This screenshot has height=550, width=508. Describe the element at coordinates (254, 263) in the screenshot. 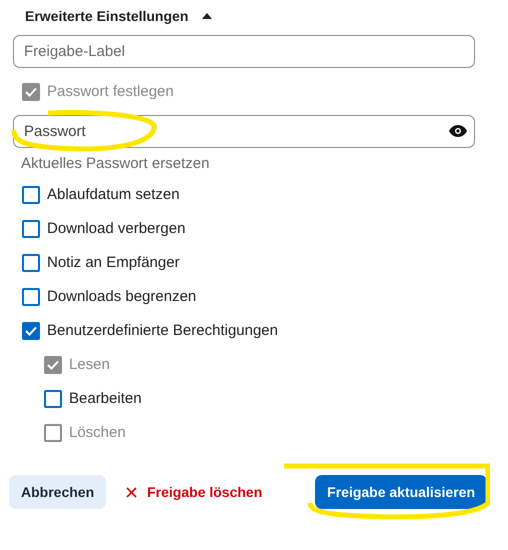

I see `checkbox-option: Notiz an Empfänger` at that location.